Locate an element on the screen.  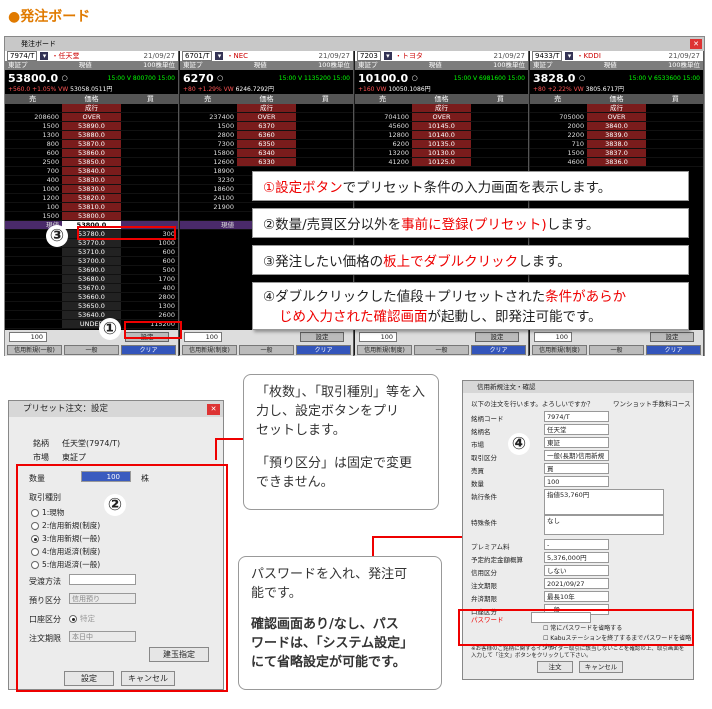
unit: 100株単位 is located at coordinates (159, 65).